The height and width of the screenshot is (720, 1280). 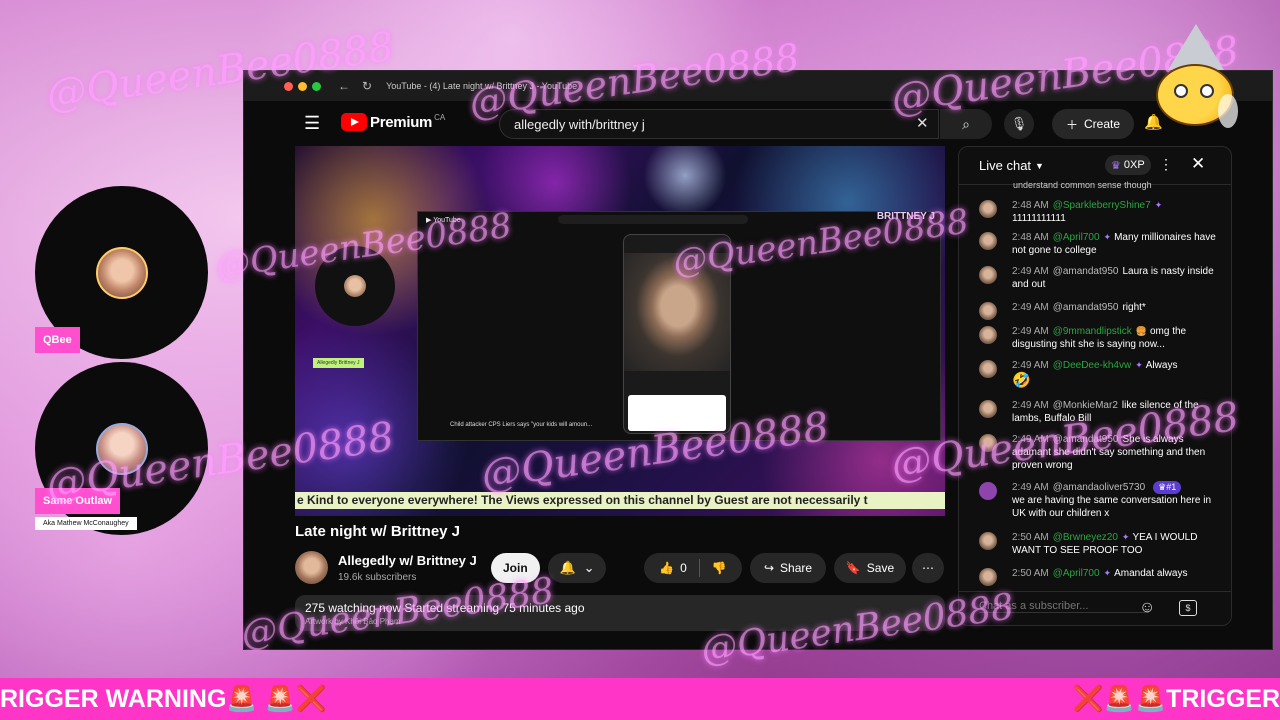 I want to click on chat-input-row: ☺ $, so click(x=1095, y=608).